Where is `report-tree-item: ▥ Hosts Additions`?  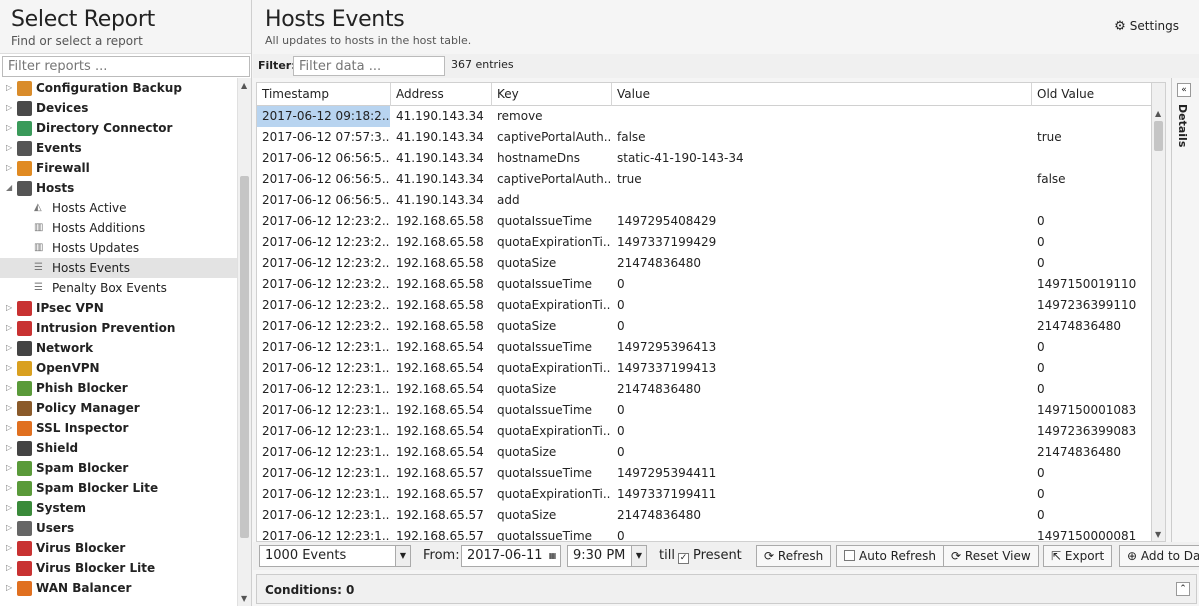
report-tree-item: ▥ Hosts Additions is located at coordinates (118, 228).